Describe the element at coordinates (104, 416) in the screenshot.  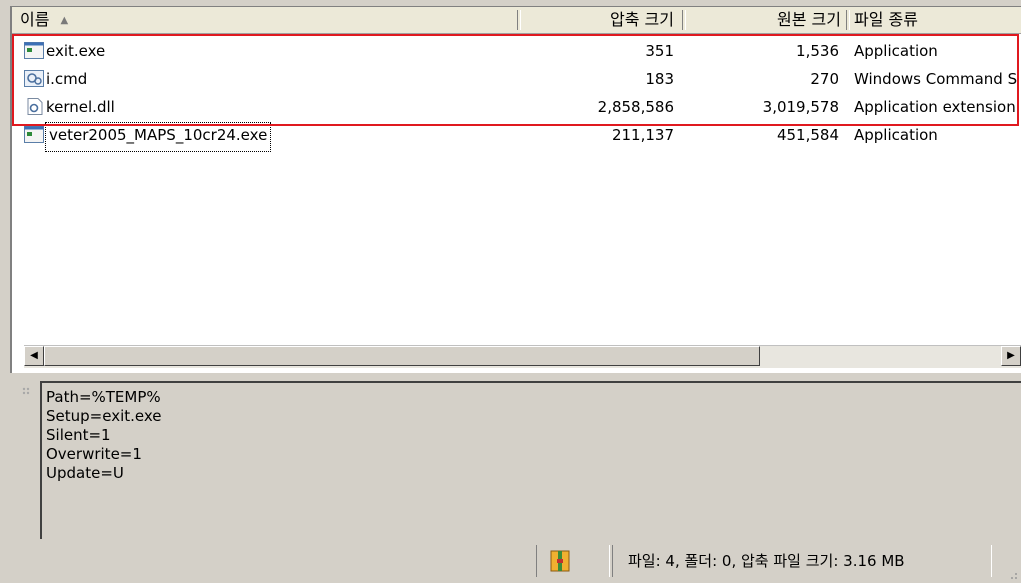
I see `comment-line: Setup=exit.exe` at that location.